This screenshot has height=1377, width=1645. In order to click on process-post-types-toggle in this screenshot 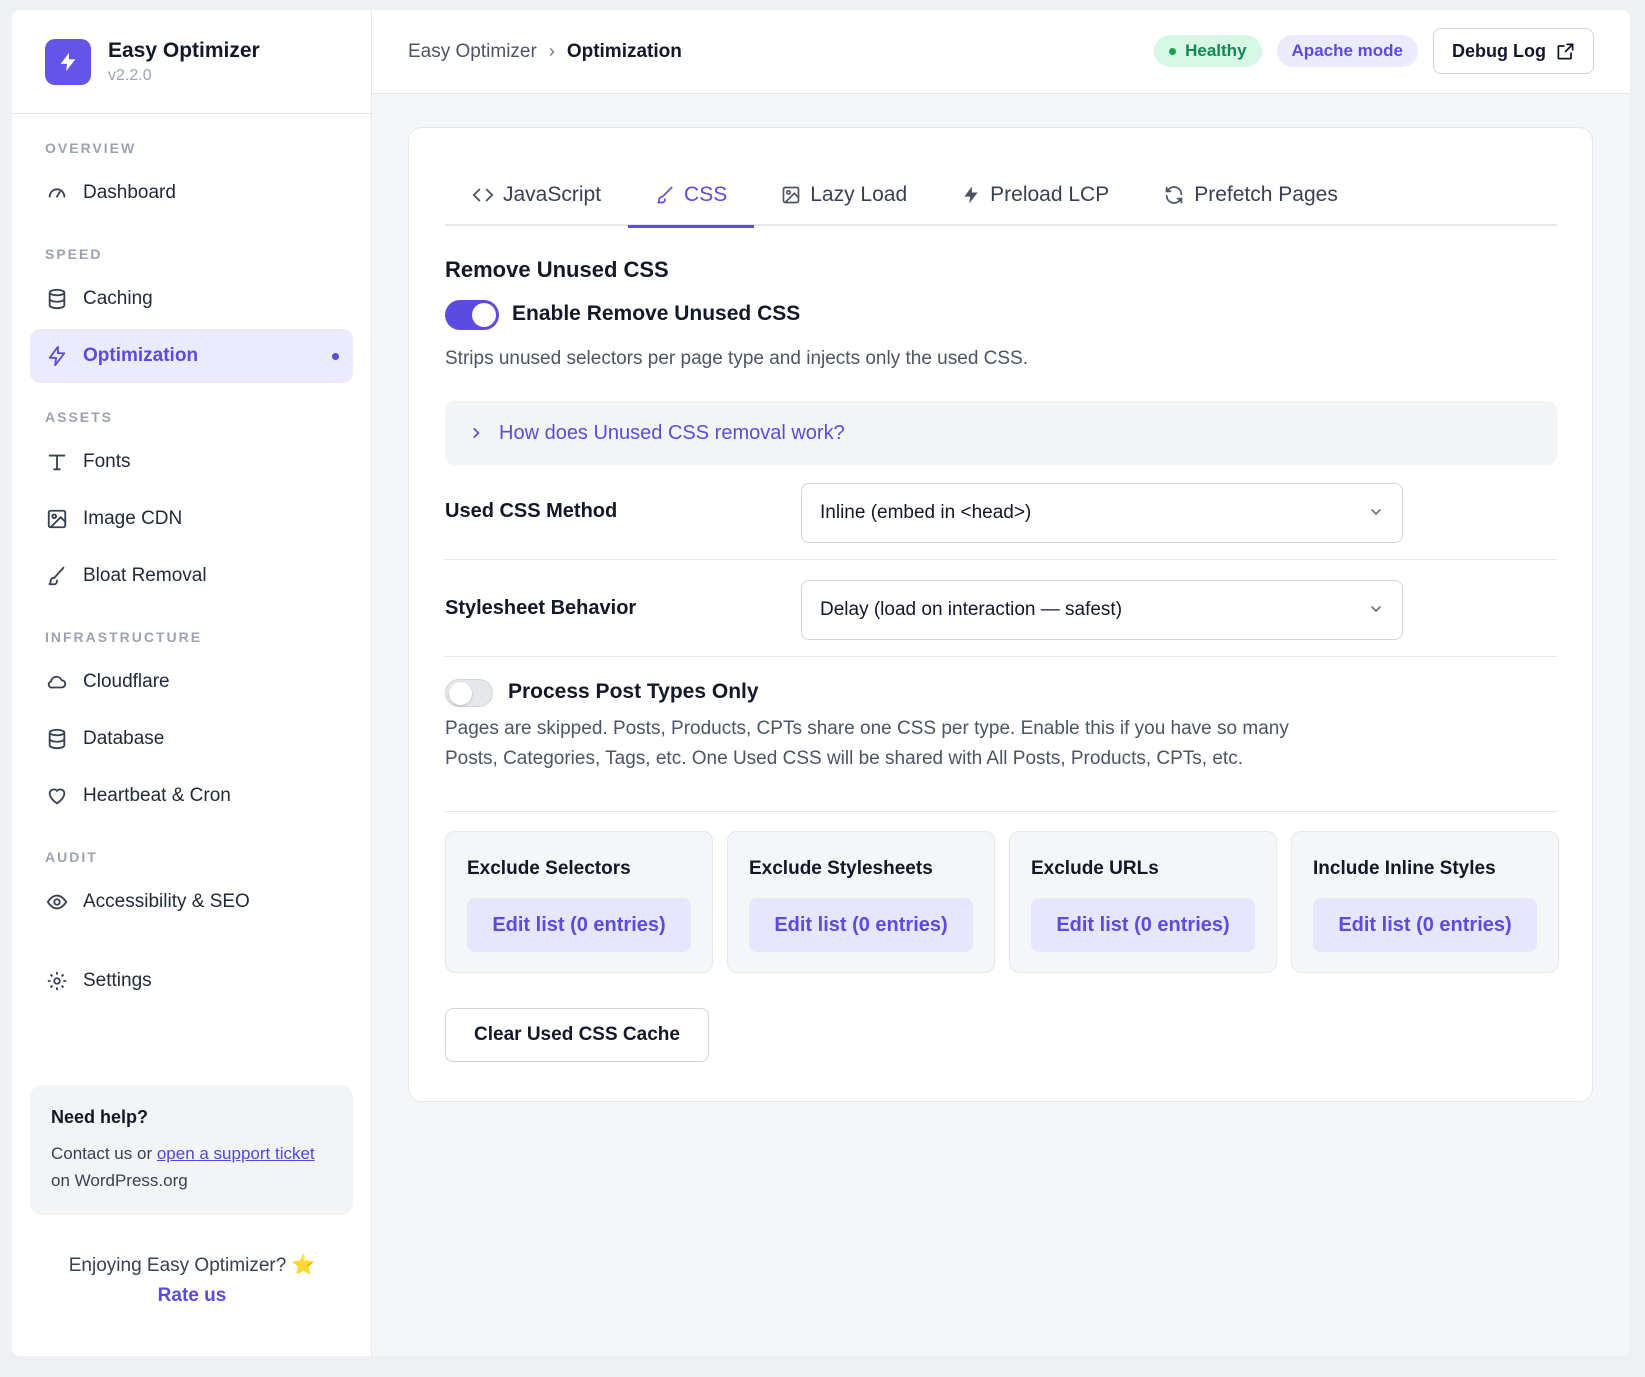, I will do `click(469, 693)`.